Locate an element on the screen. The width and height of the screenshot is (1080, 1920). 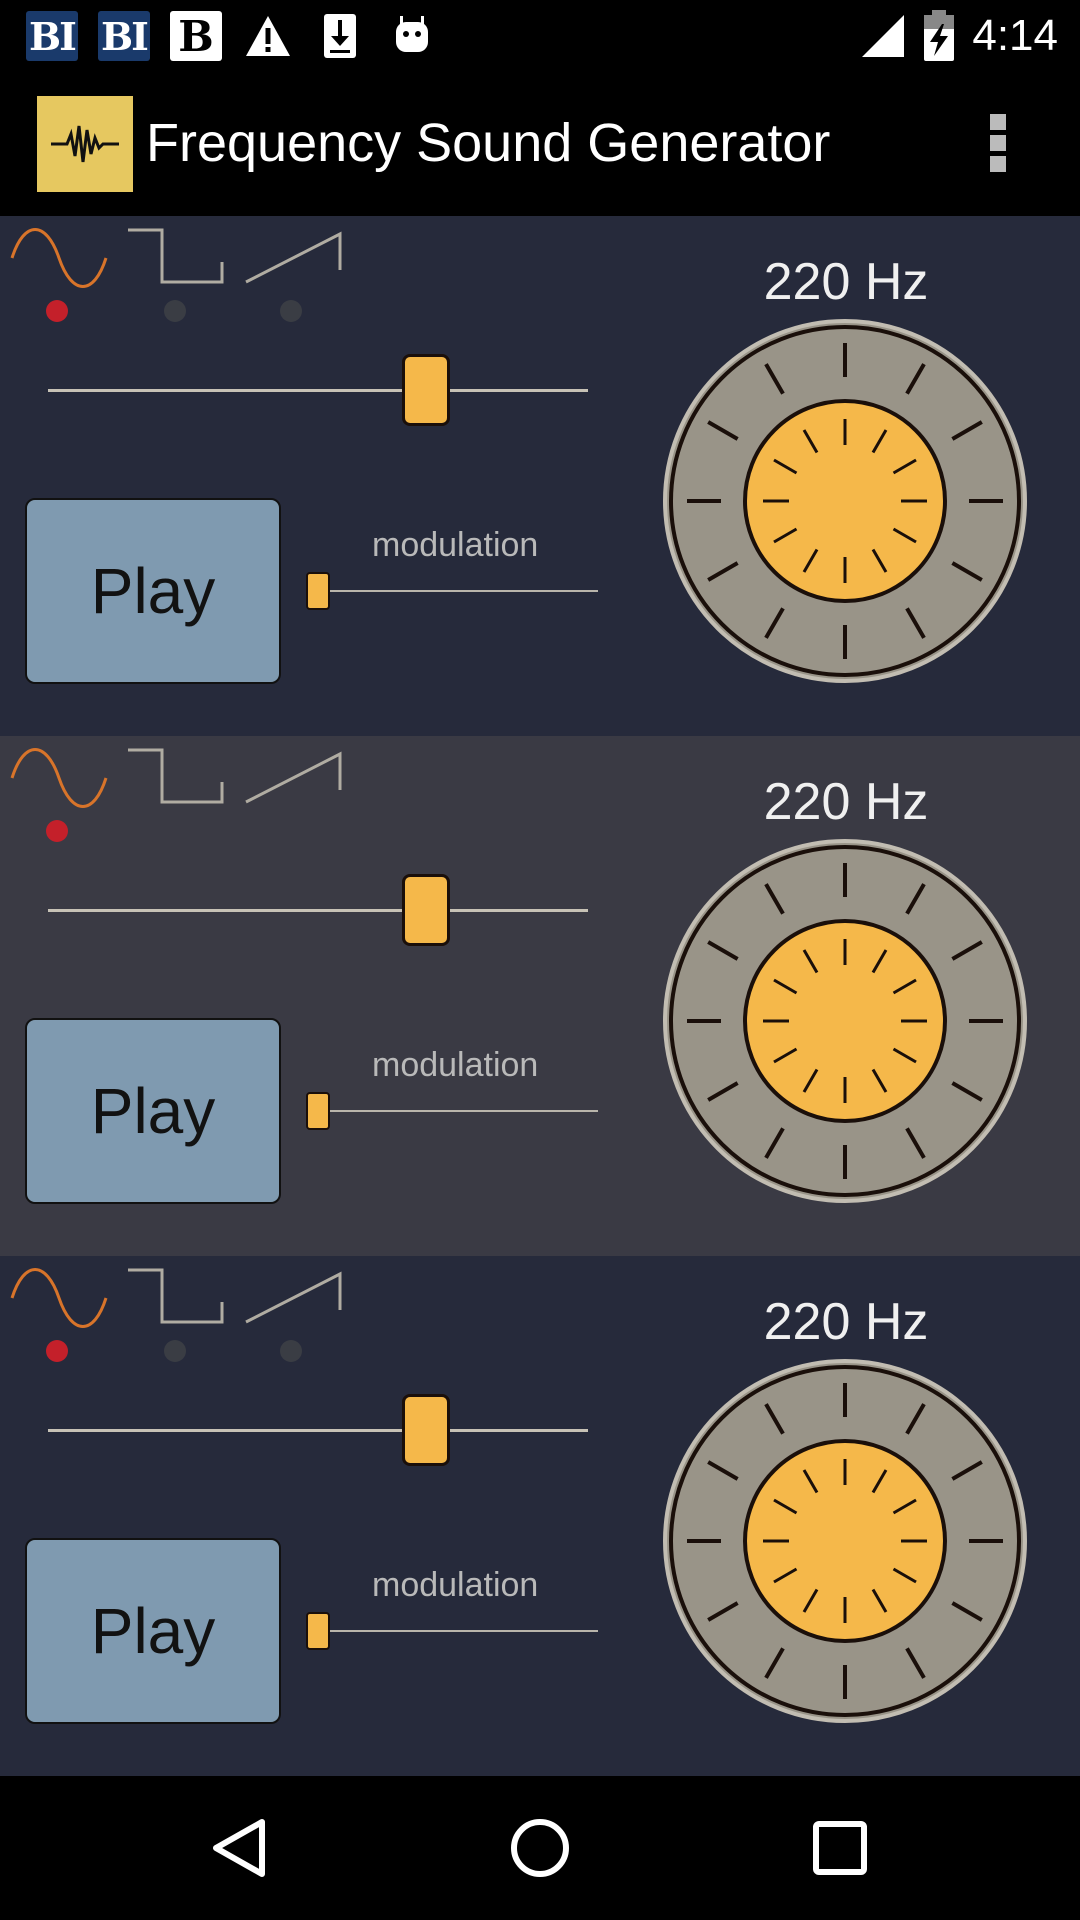
battery-charging-icon is located at coordinates (939, 35).